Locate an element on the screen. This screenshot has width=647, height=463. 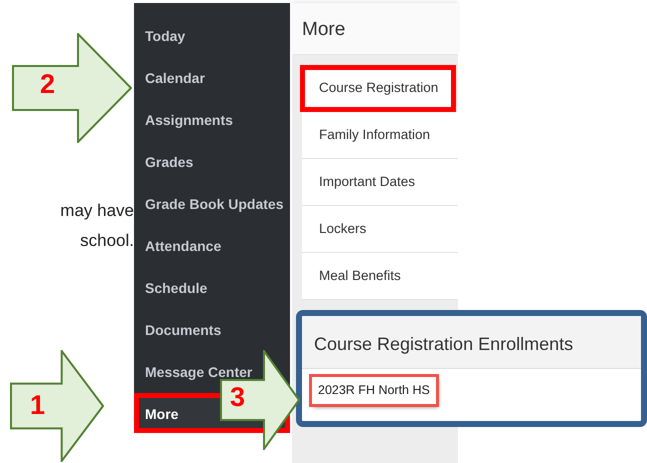
instruction-text: school. is located at coordinates (107, 241).